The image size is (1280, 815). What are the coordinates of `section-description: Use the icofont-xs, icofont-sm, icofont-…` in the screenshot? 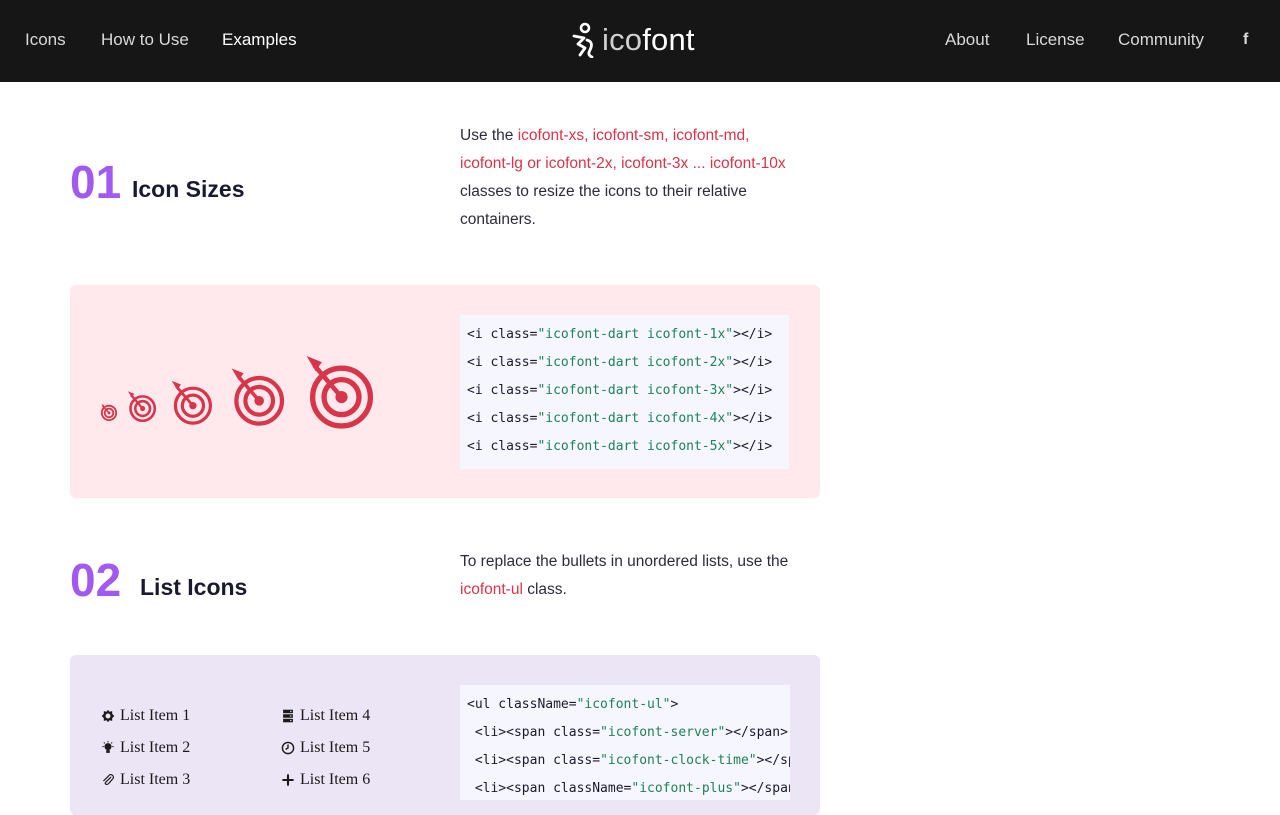 It's located at (623, 177).